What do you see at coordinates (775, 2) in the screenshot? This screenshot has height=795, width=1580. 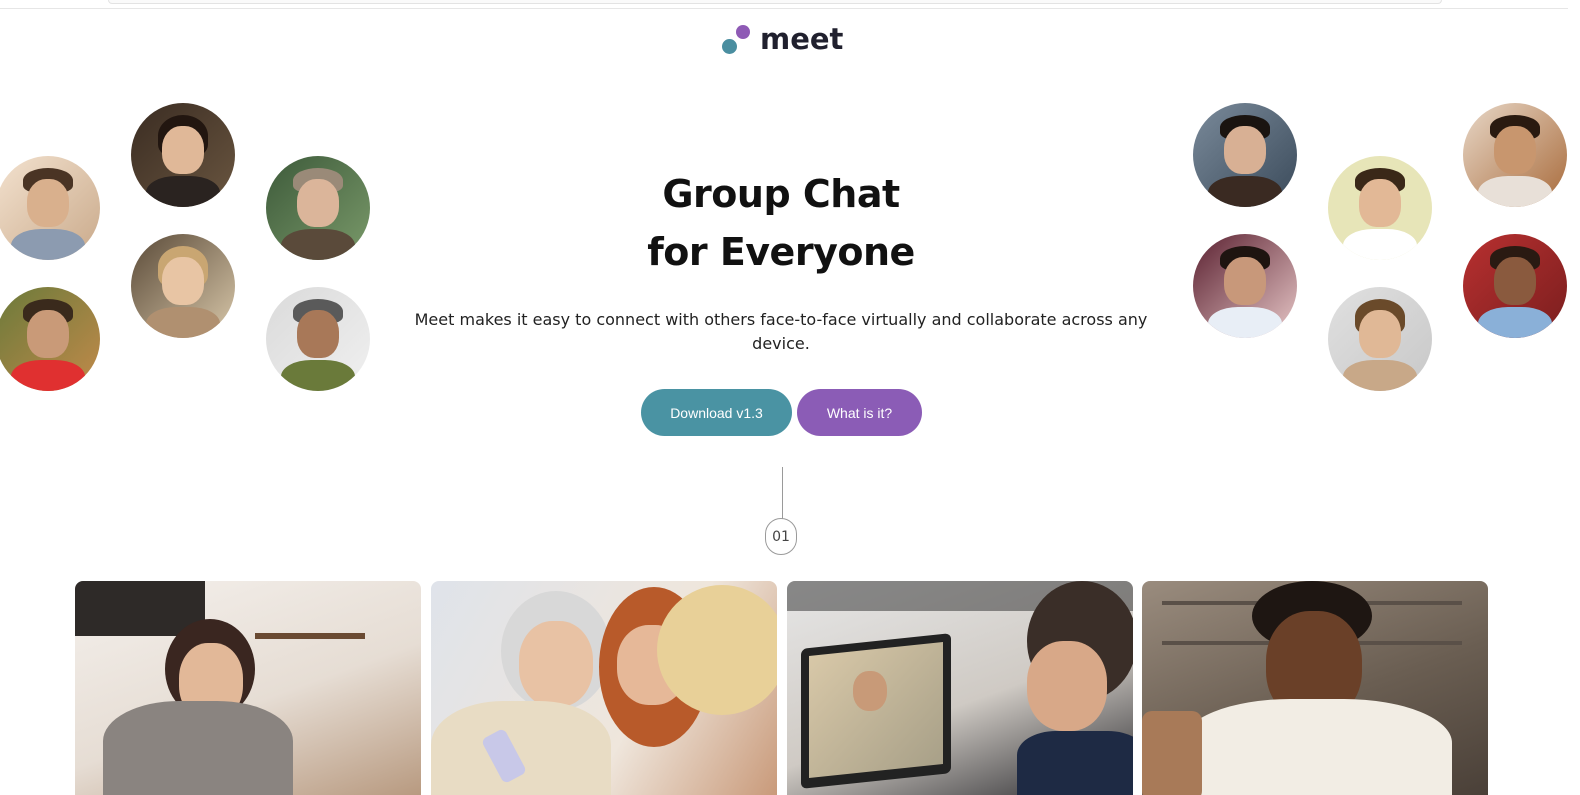 I see `address-bar-edge` at bounding box center [775, 2].